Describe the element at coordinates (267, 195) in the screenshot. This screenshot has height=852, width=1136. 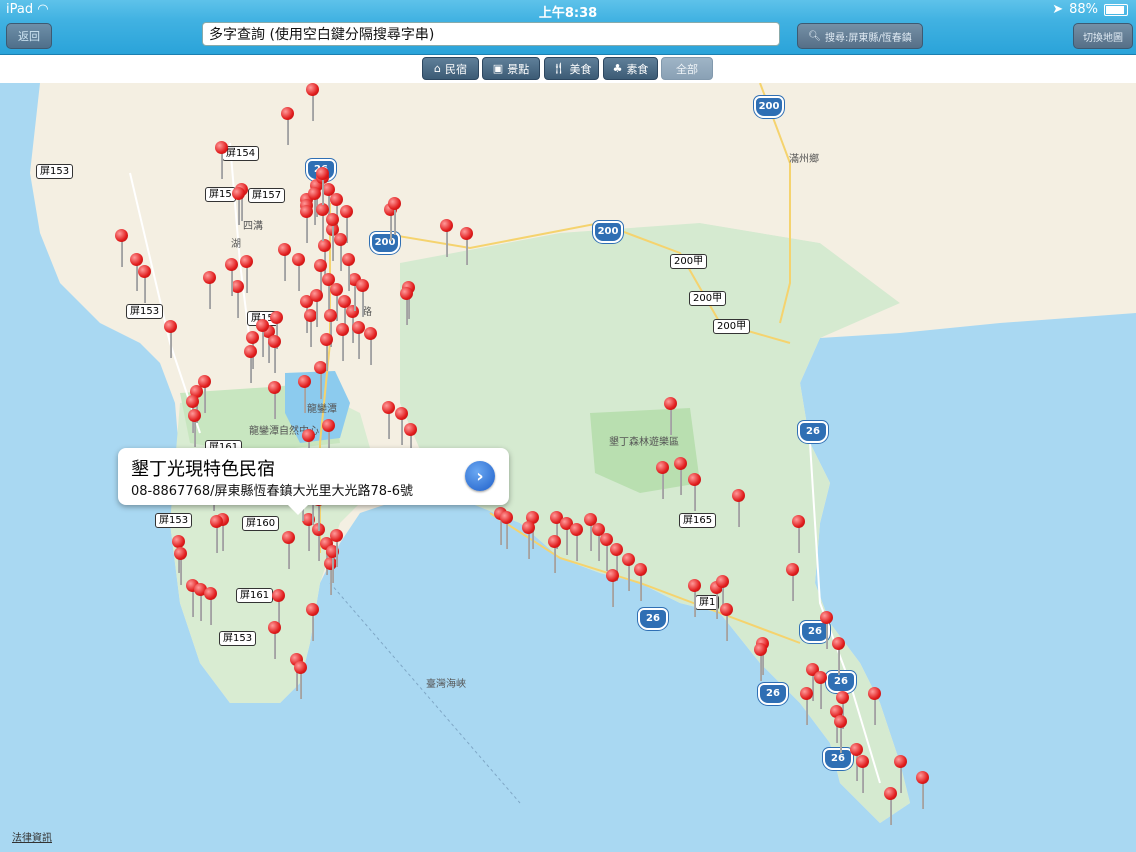
I see `road-label: 屏157` at that location.